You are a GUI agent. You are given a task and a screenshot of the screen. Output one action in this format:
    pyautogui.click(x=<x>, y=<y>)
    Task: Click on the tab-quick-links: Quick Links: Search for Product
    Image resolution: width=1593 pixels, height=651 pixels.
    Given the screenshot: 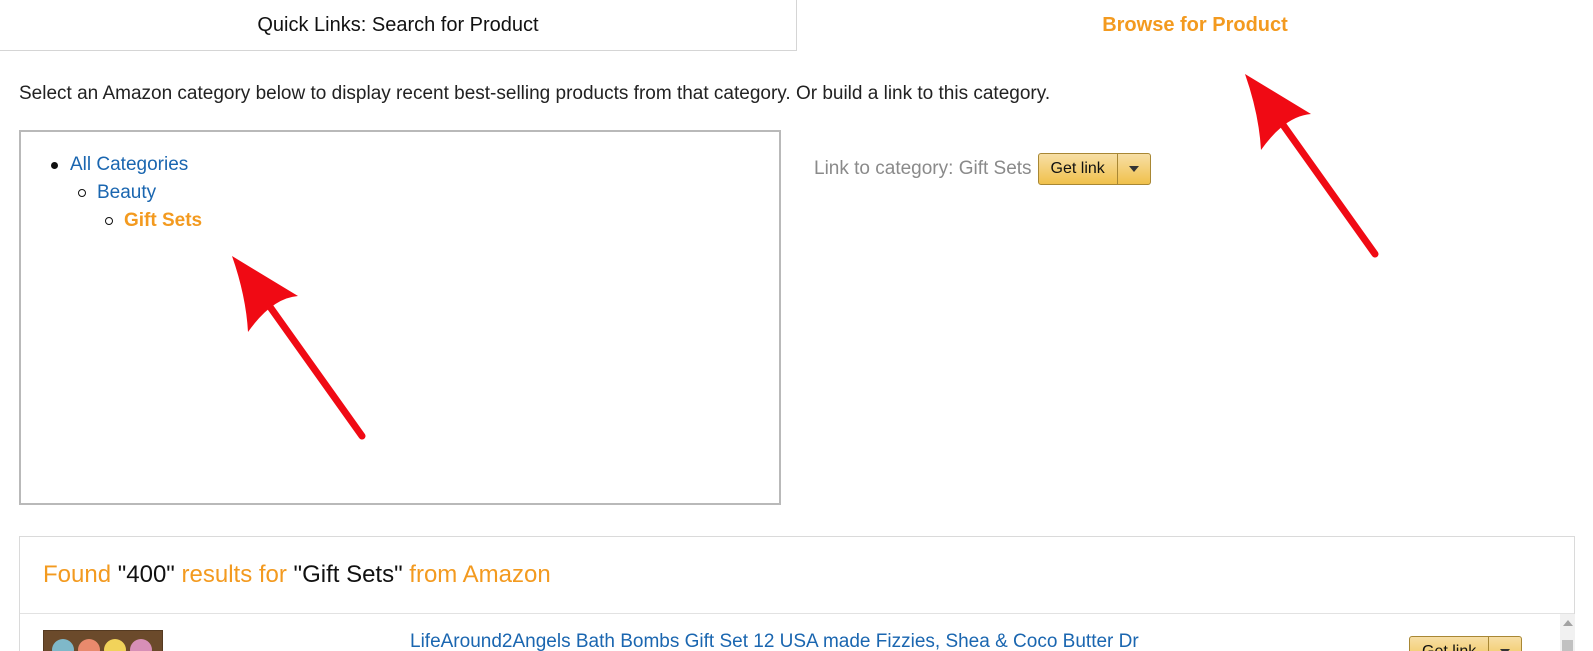 What is the action you would take?
    pyautogui.click(x=398, y=25)
    